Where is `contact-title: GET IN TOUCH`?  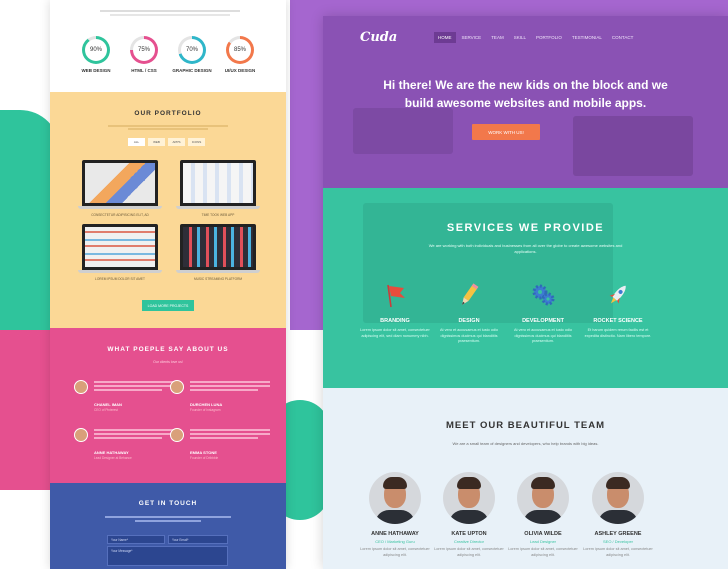 contact-title: GET IN TOUCH is located at coordinates (168, 503).